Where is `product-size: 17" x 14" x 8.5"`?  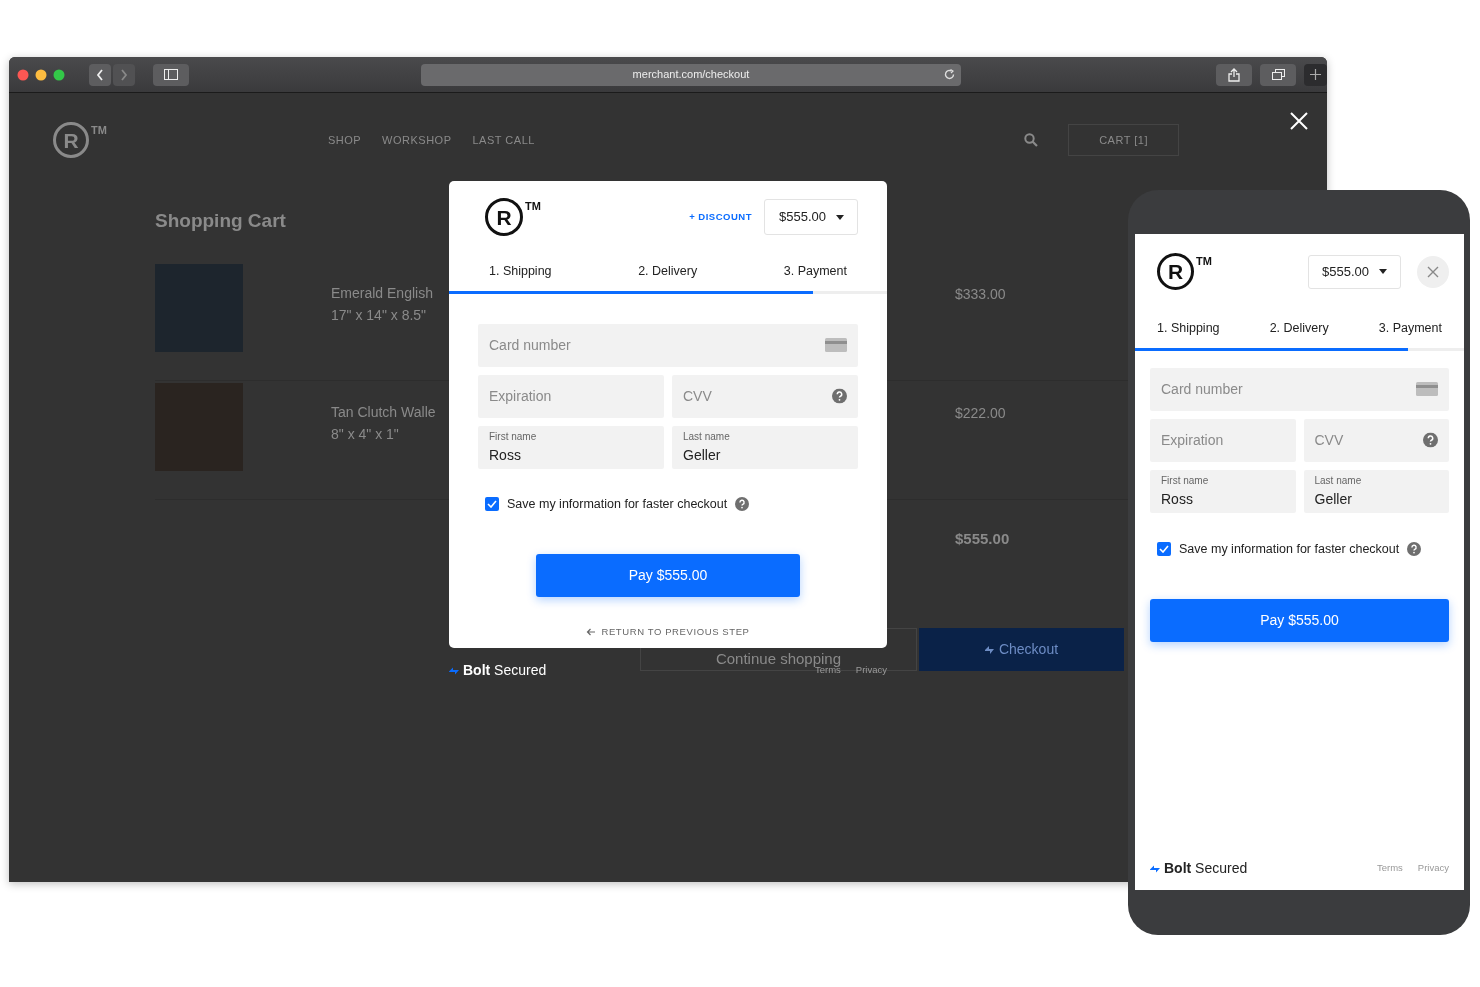 product-size: 17" x 14" x 8.5" is located at coordinates (379, 315).